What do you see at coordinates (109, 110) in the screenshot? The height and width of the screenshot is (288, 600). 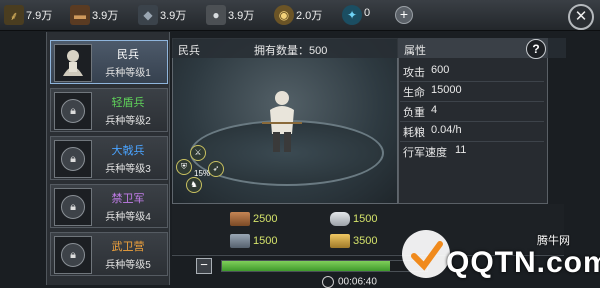 I see `unit-list-item: 🔒︎ 轻盾兵 兵种等级2` at bounding box center [109, 110].